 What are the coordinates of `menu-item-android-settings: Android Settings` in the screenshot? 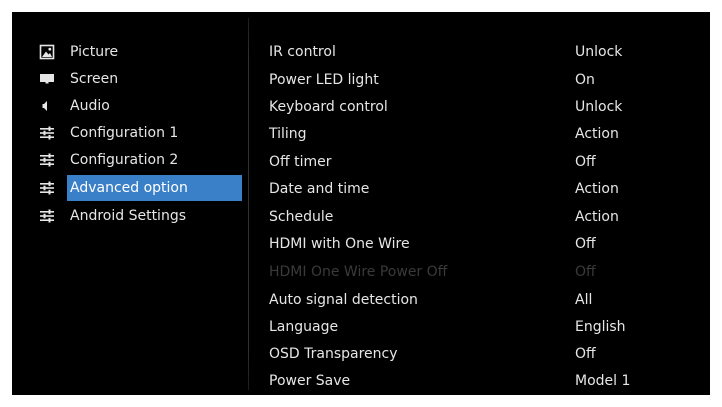 It's located at (130, 216).